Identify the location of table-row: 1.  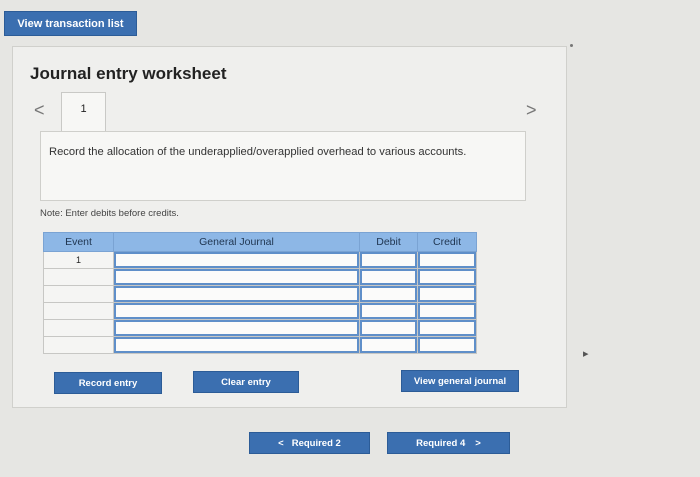
(260, 260).